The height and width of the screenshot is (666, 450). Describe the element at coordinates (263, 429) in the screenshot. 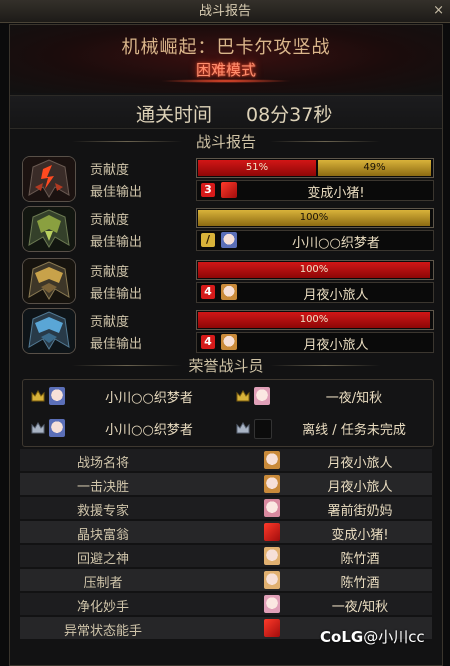

I see `empty-portrait-icon` at that location.